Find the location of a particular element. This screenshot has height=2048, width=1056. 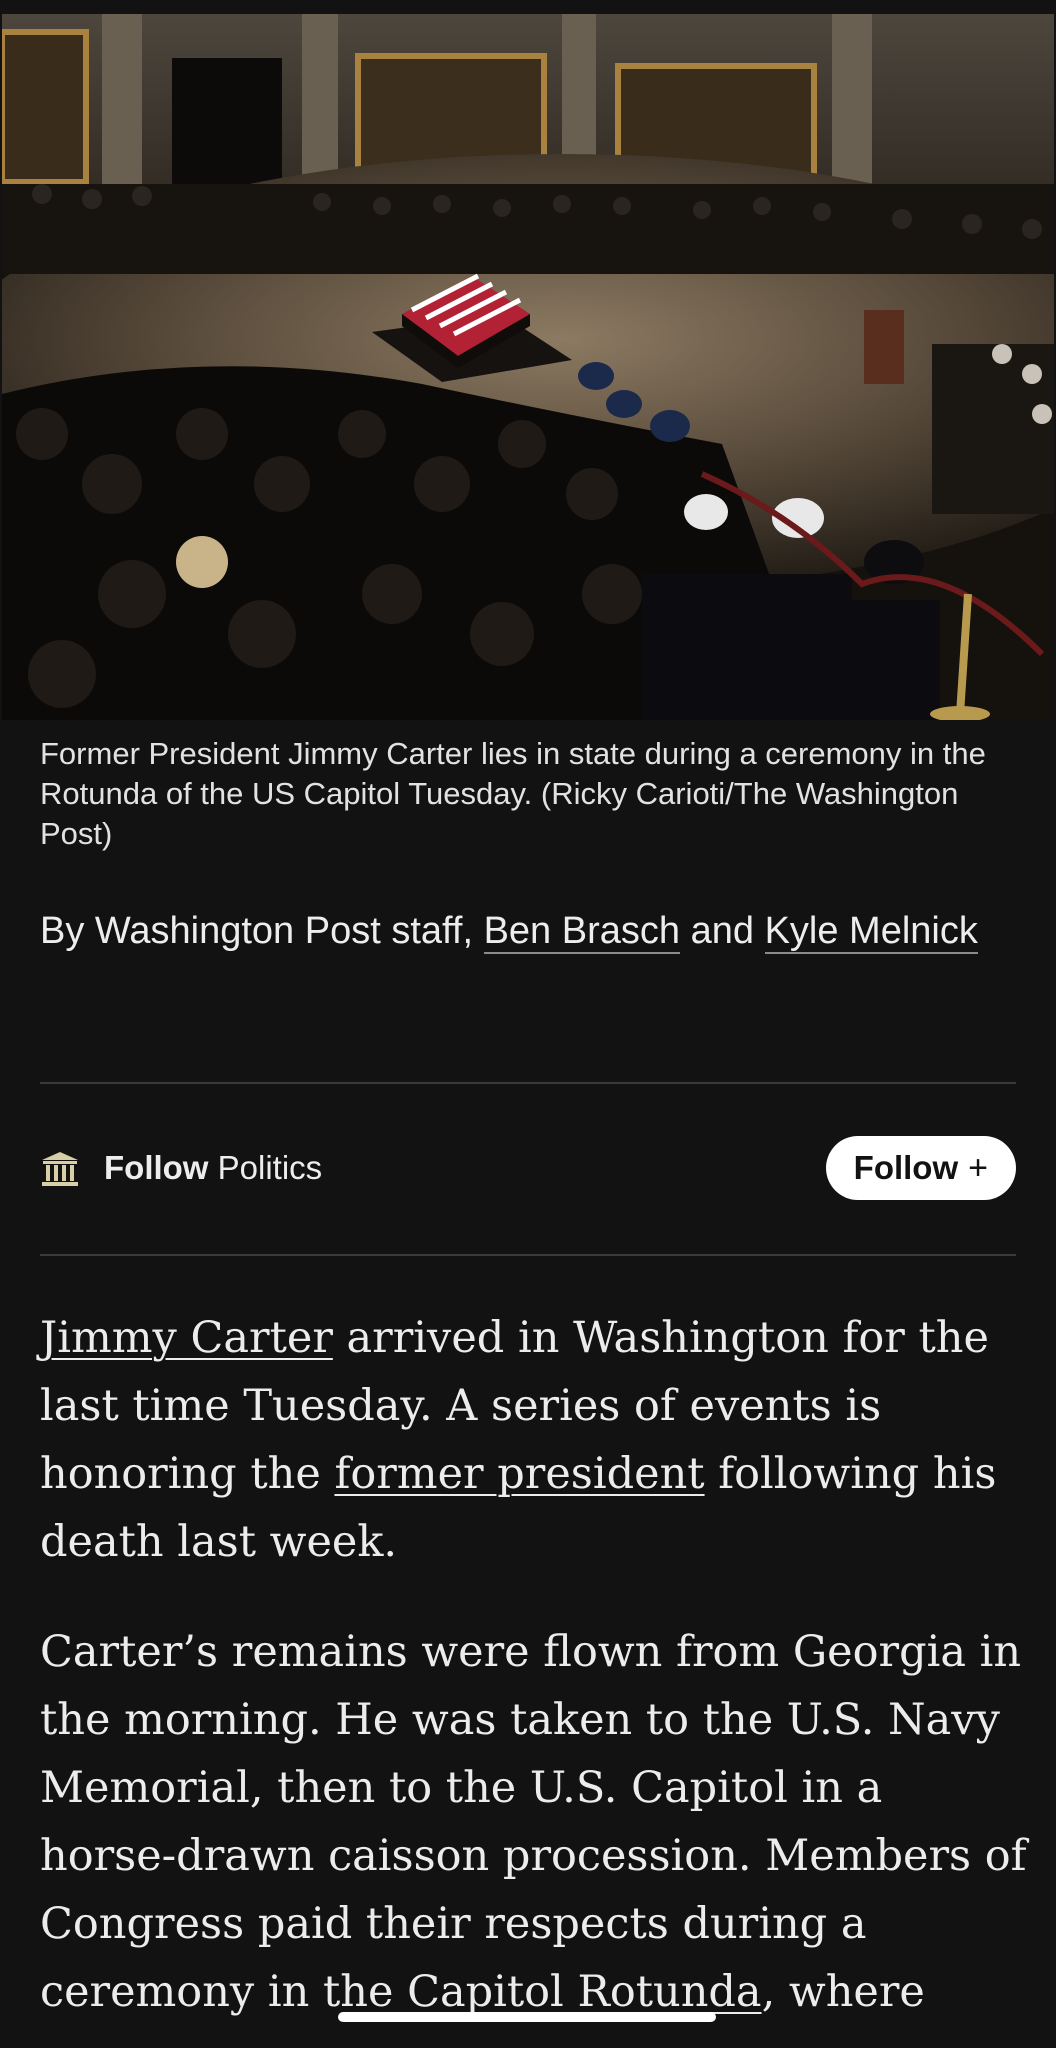

link-capitol-rotunda: Capitol Rotunda is located at coordinates (584, 1992).